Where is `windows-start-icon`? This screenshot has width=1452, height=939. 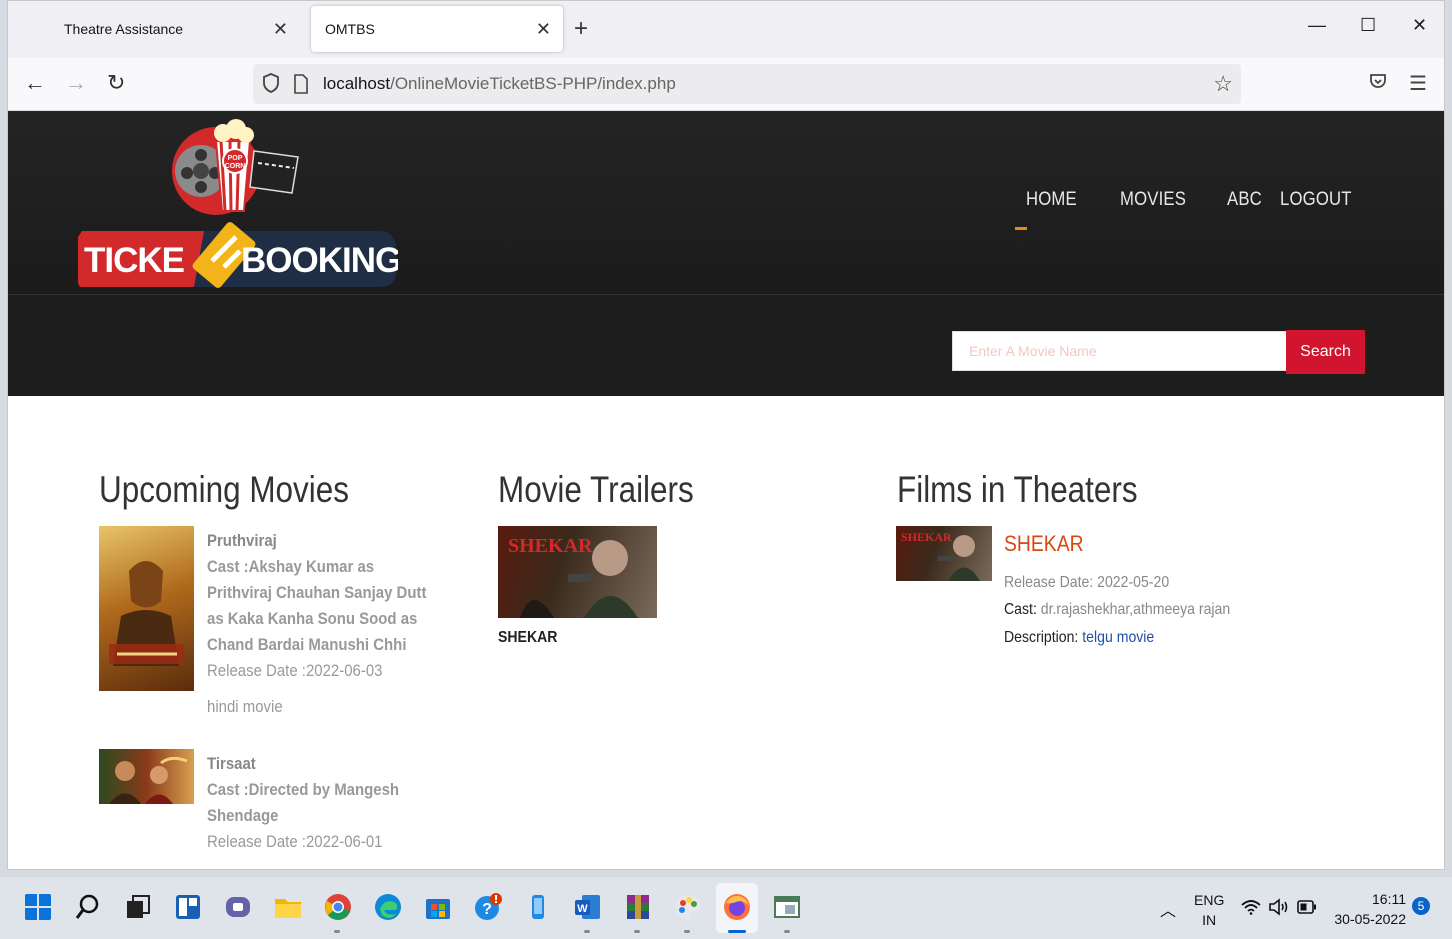
windows-start-icon is located at coordinates (38, 907).